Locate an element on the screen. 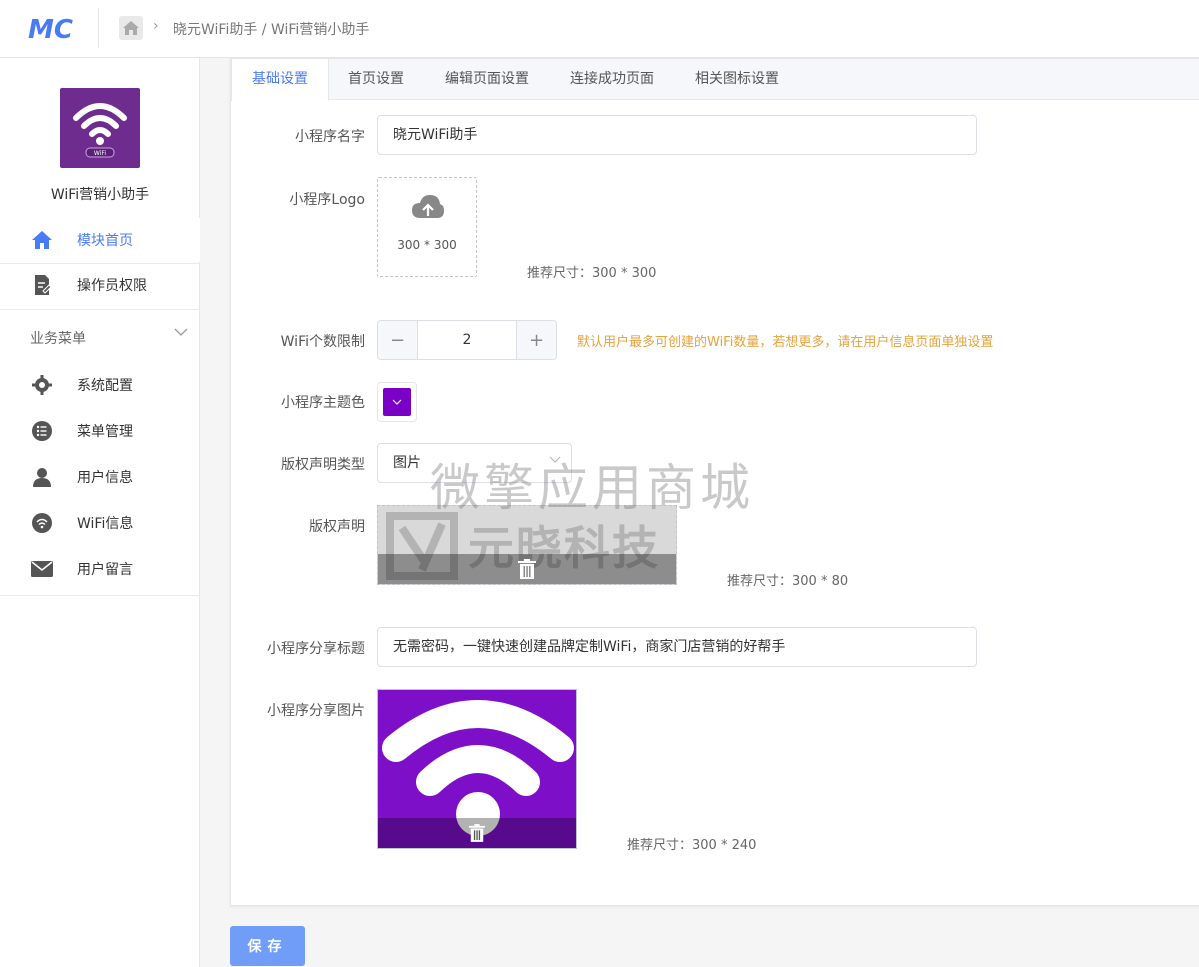 Image resolution: width=1199 pixels, height=967 pixels. sidebar-item-menu-management: 菜单管理 is located at coordinates (100, 431).